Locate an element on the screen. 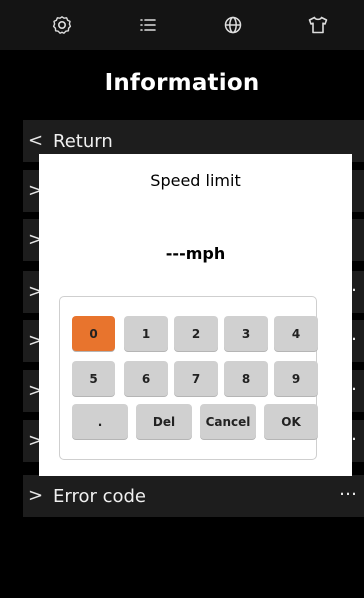 This screenshot has height=598, width=364. key-4: 4 is located at coordinates (296, 333).